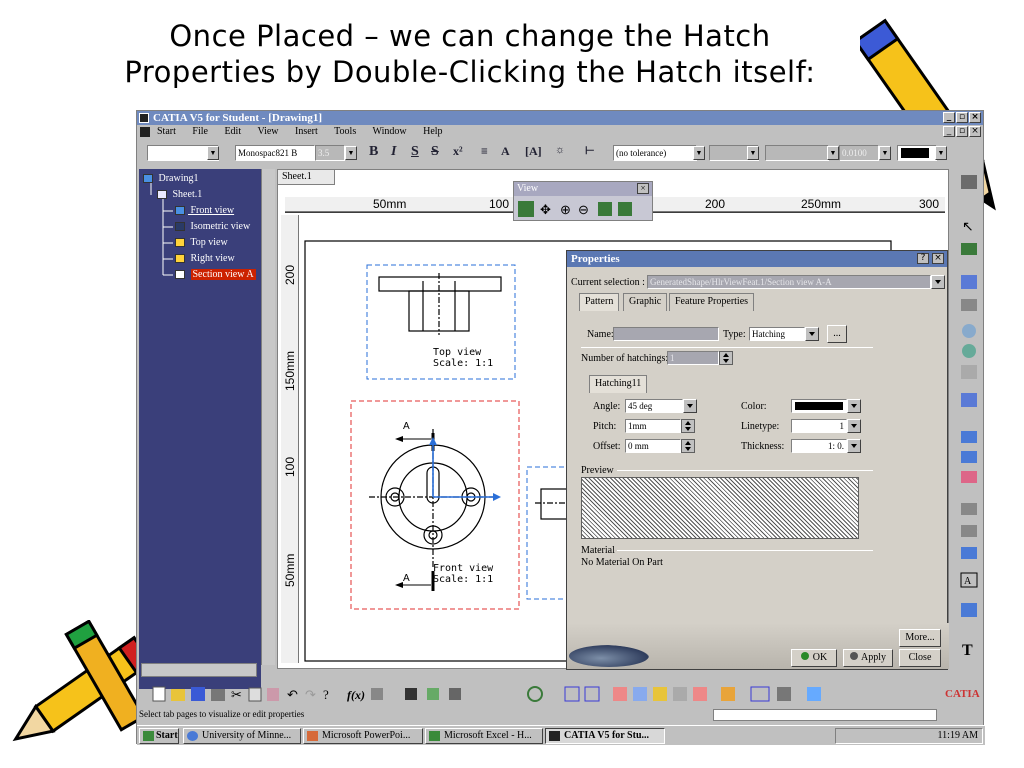 The width and height of the screenshot is (1024, 768). I want to click on zoom-out-icon: ⊖, so click(583, 209).